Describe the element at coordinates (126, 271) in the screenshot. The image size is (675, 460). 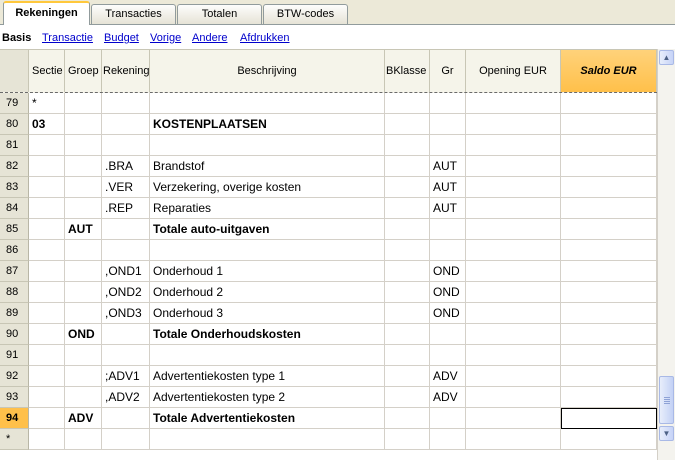
I see `cell-rekening: ,OND1` at that location.